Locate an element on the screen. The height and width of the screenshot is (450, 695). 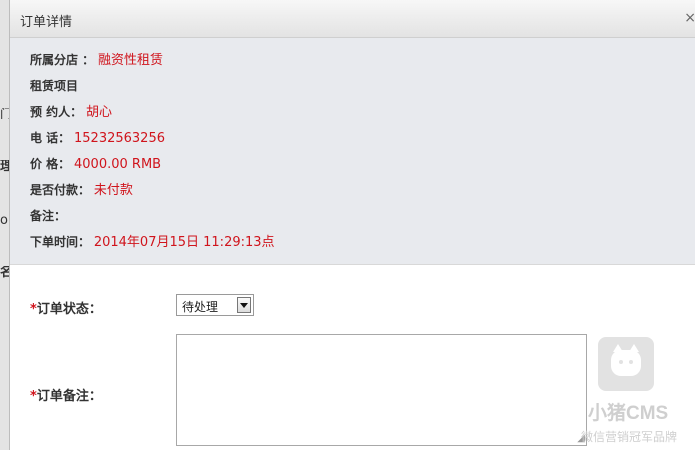
order-status-label-text: 订单状态： is located at coordinates (69, 309).